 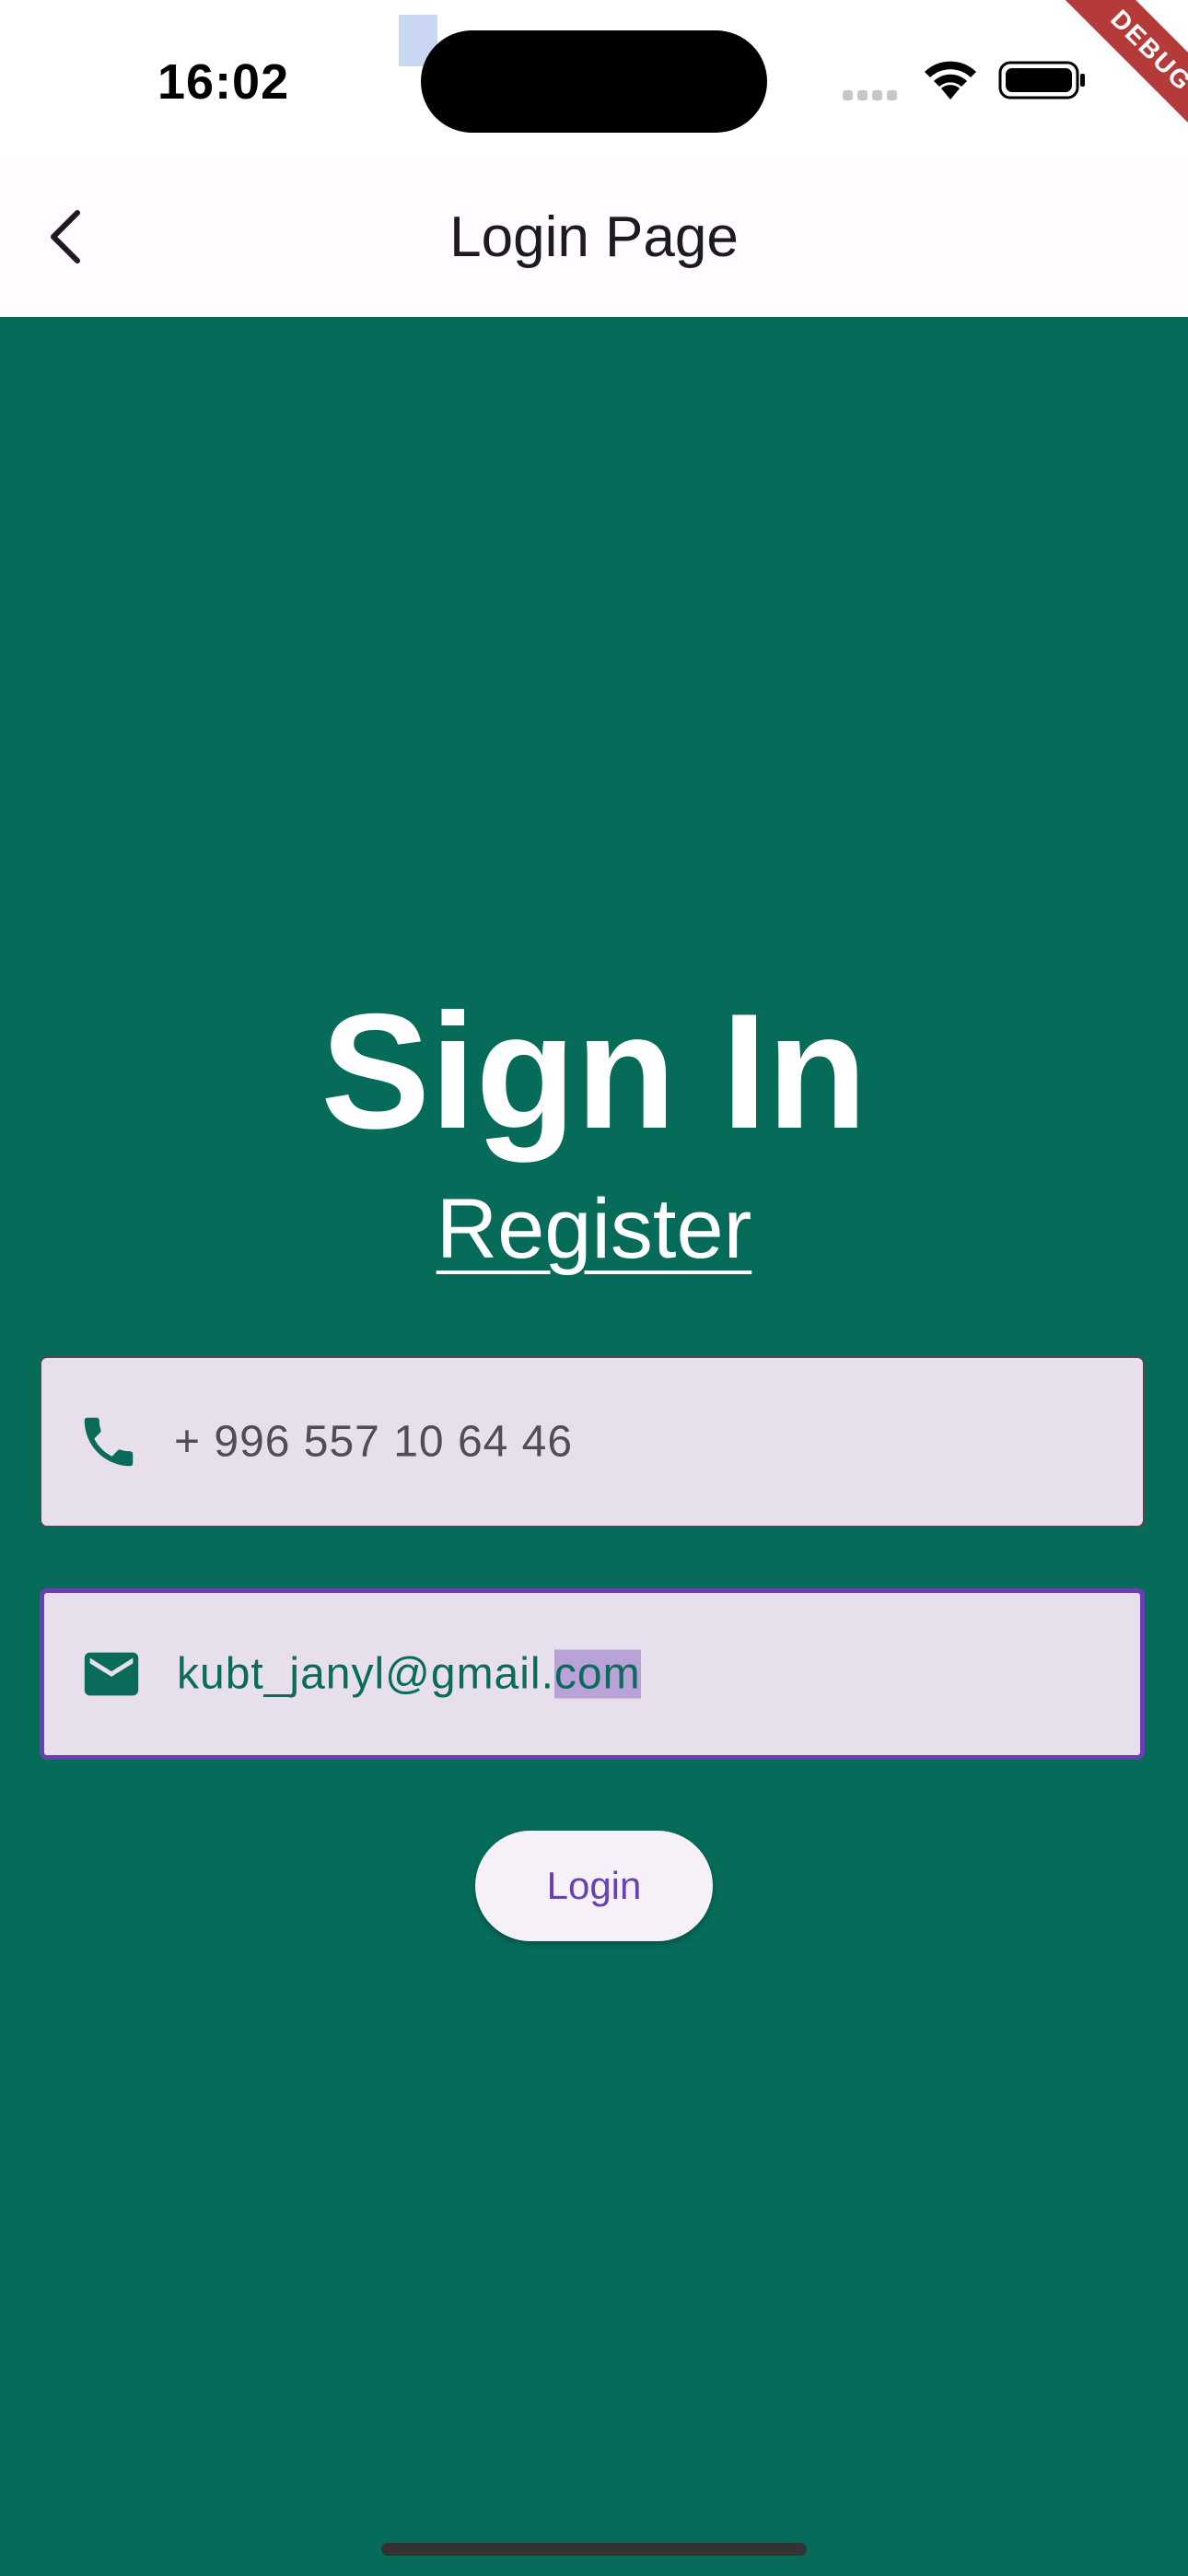 I want to click on home-indicator, so click(x=594, y=2549).